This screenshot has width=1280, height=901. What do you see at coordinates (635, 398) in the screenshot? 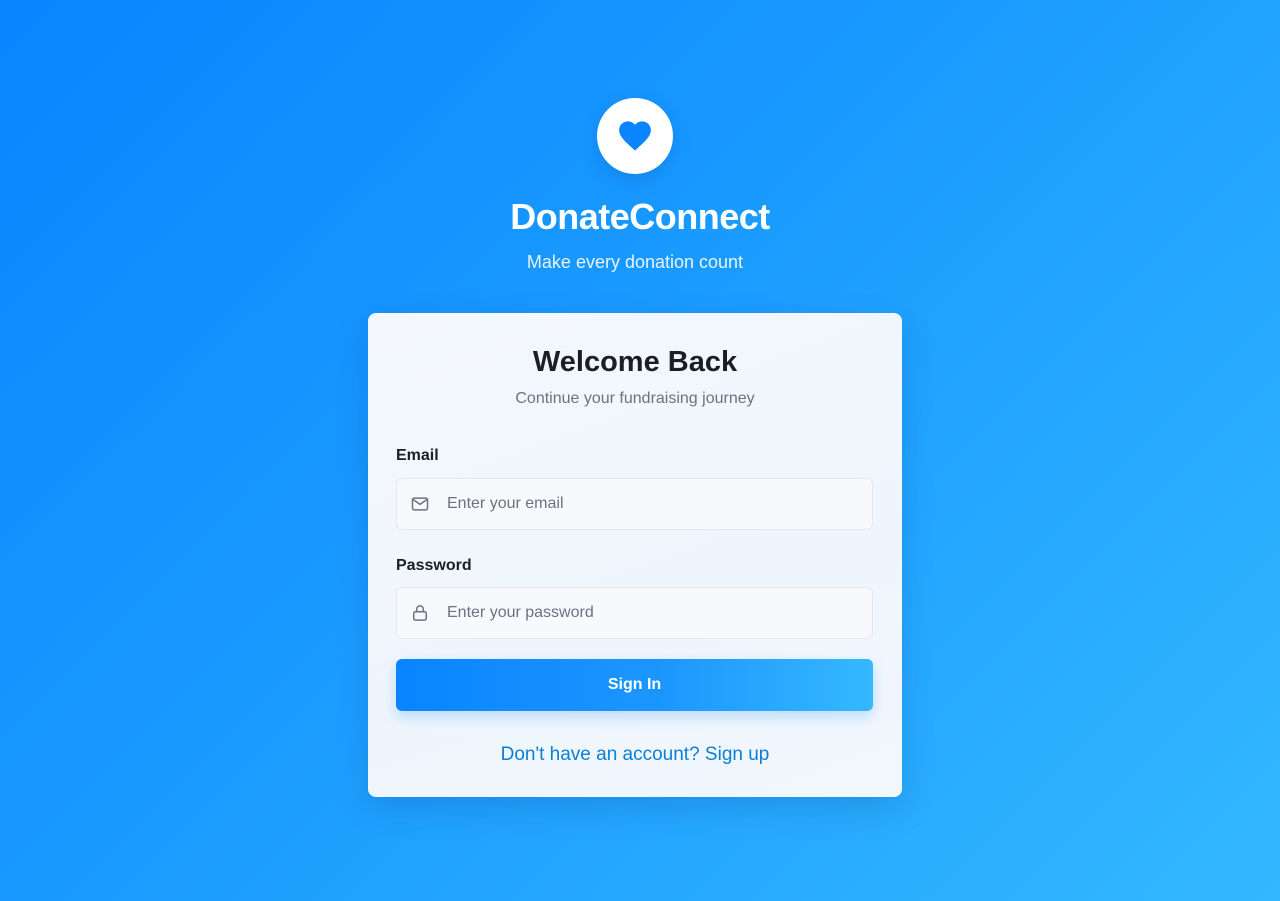
I see `card-subtitle: Continue your fundraising journey` at bounding box center [635, 398].